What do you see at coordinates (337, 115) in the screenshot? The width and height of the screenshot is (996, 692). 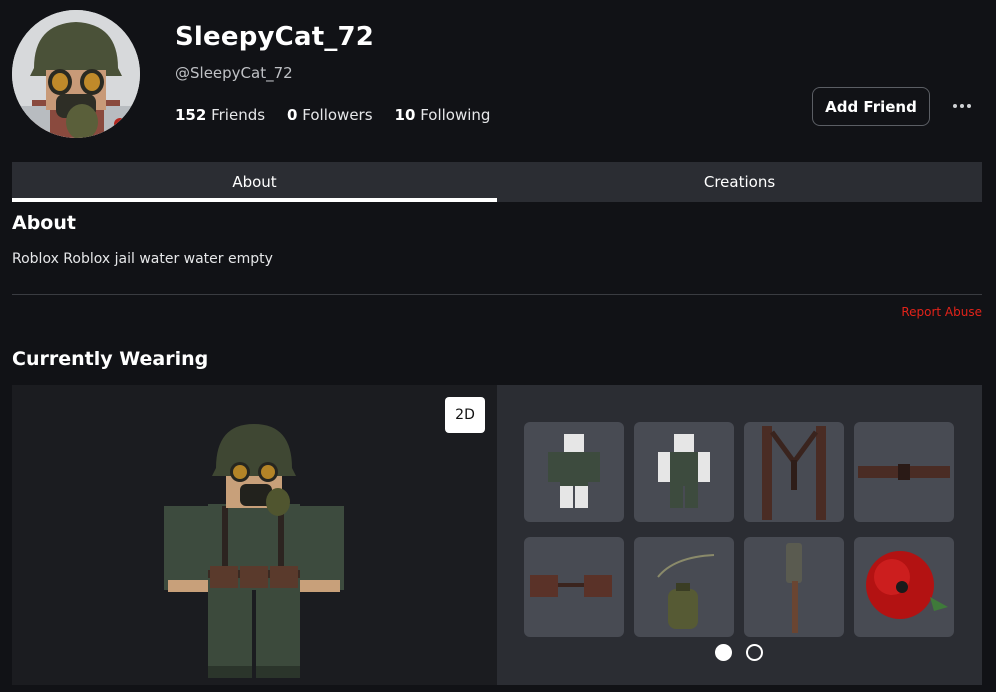 I see `followers-label: Followers` at bounding box center [337, 115].